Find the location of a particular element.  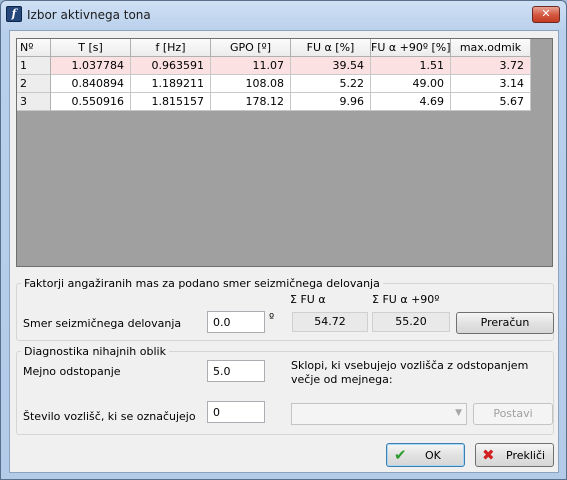

node-count-input is located at coordinates (236, 412).